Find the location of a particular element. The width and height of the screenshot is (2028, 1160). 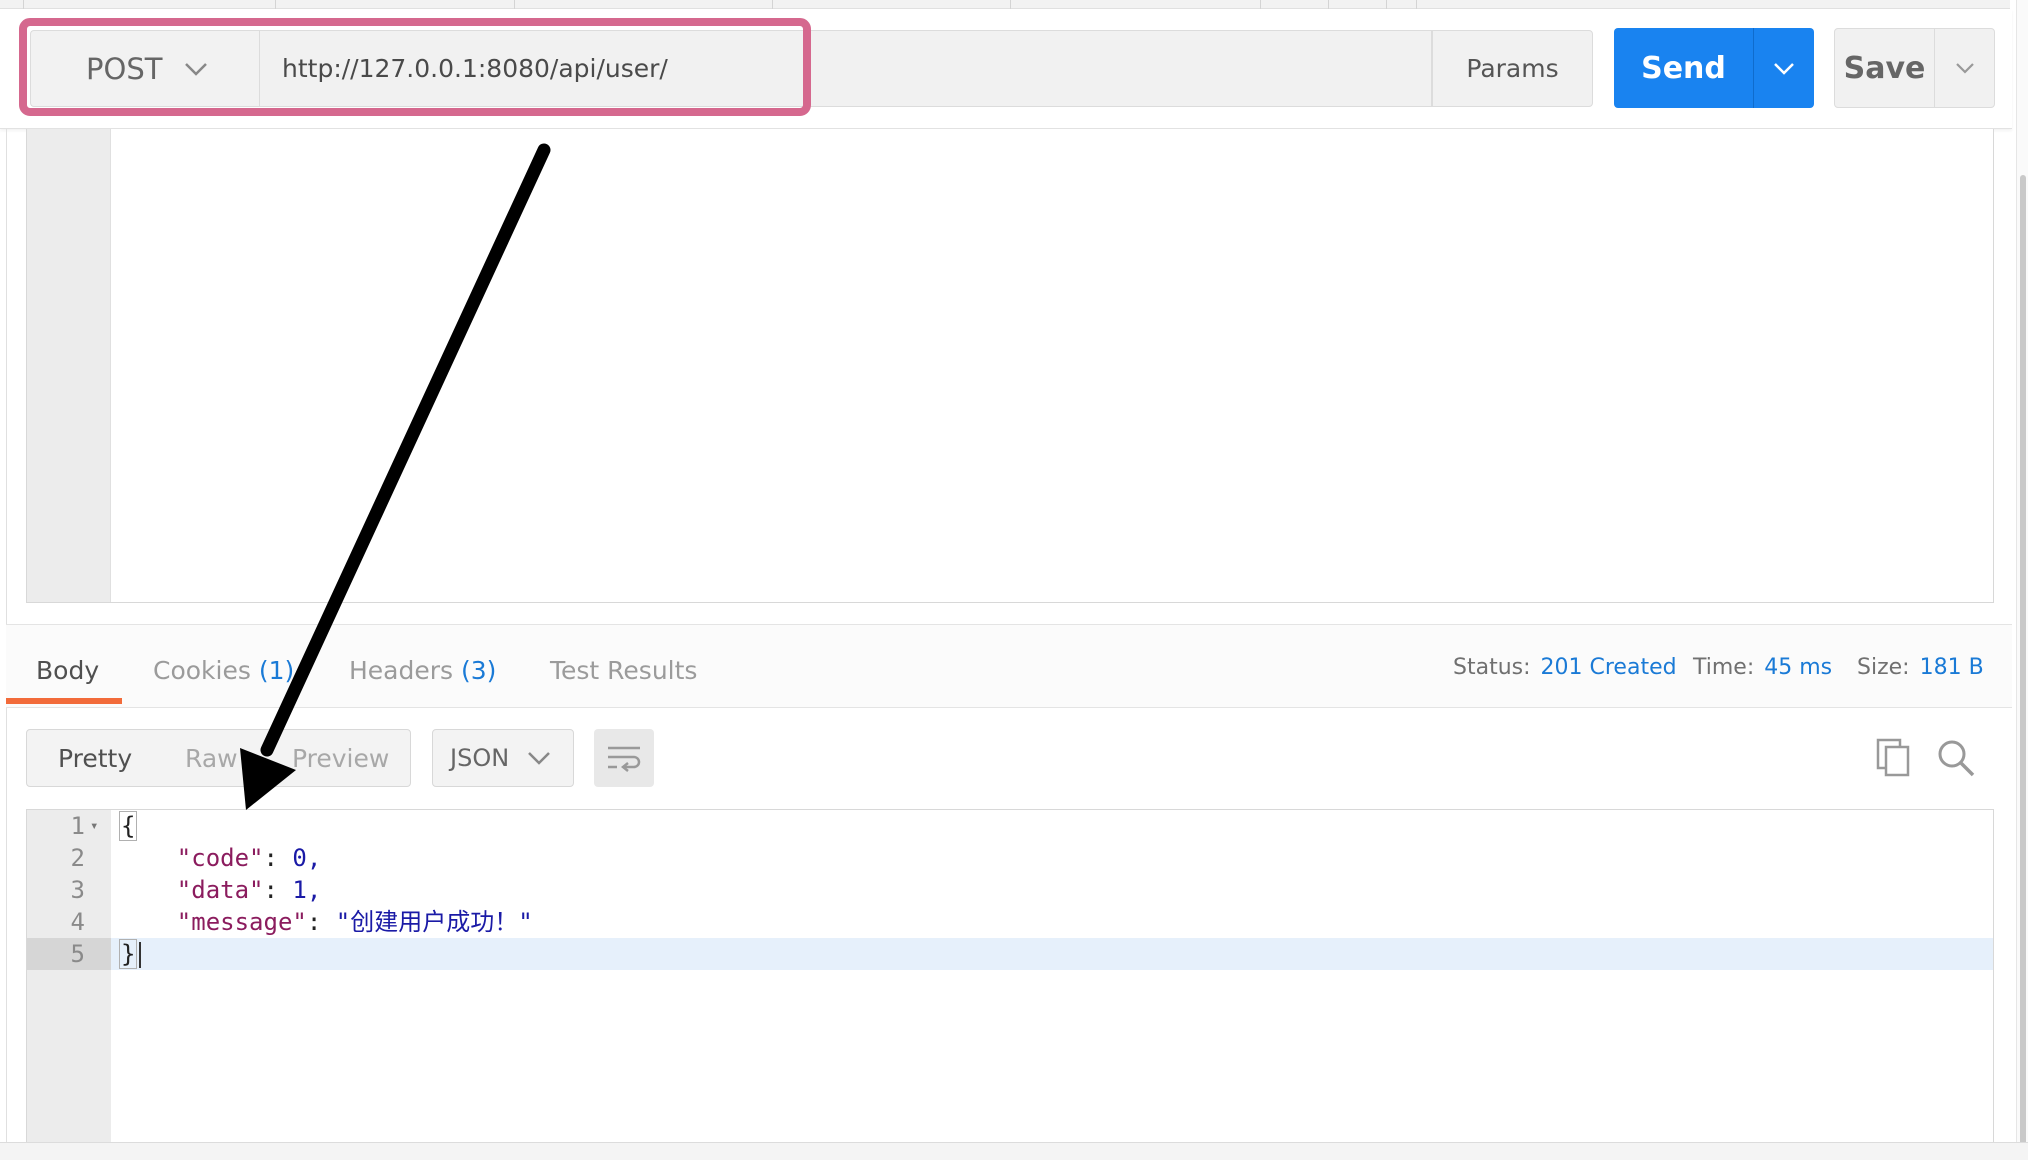

request-editor-gutter is located at coordinates (69, 365).